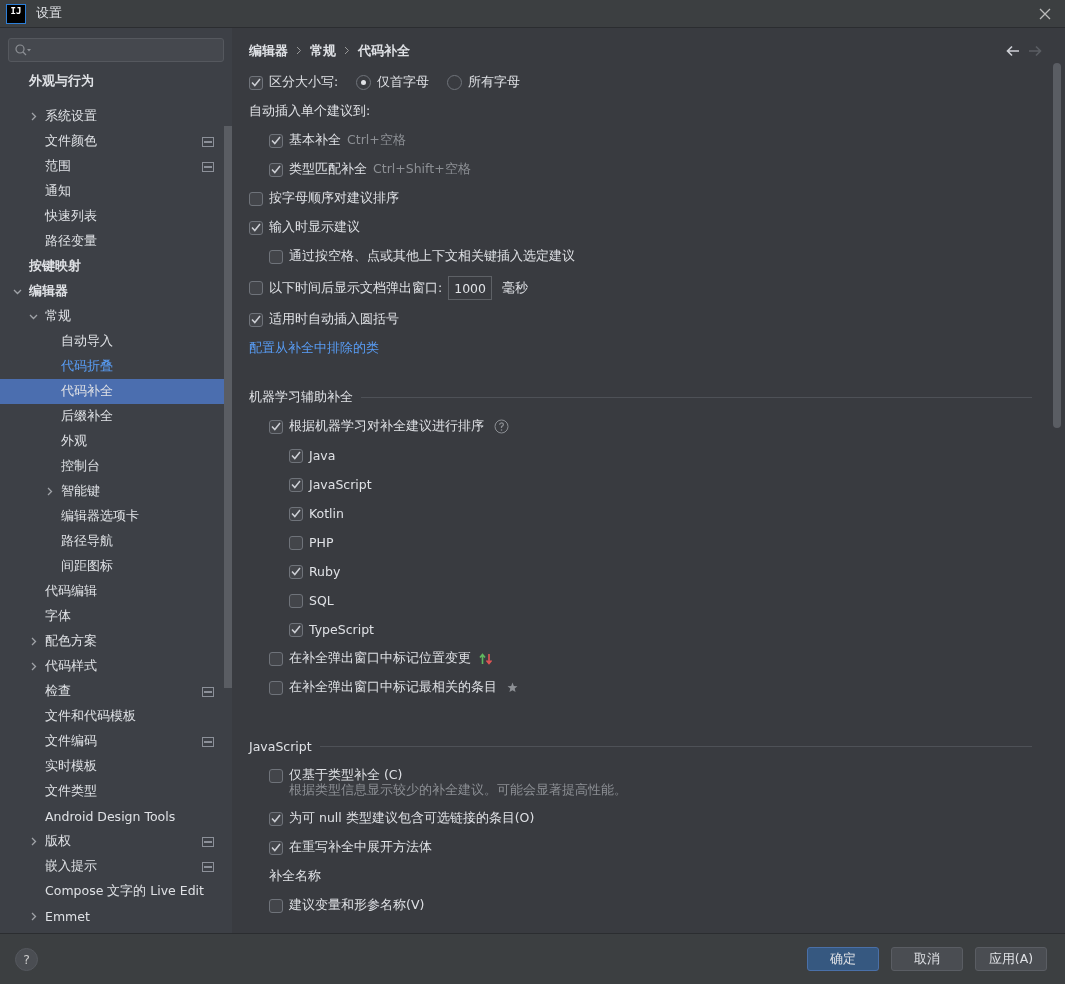 The height and width of the screenshot is (984, 1065). What do you see at coordinates (112, 341) in the screenshot?
I see `tree-item: 自动导入` at bounding box center [112, 341].